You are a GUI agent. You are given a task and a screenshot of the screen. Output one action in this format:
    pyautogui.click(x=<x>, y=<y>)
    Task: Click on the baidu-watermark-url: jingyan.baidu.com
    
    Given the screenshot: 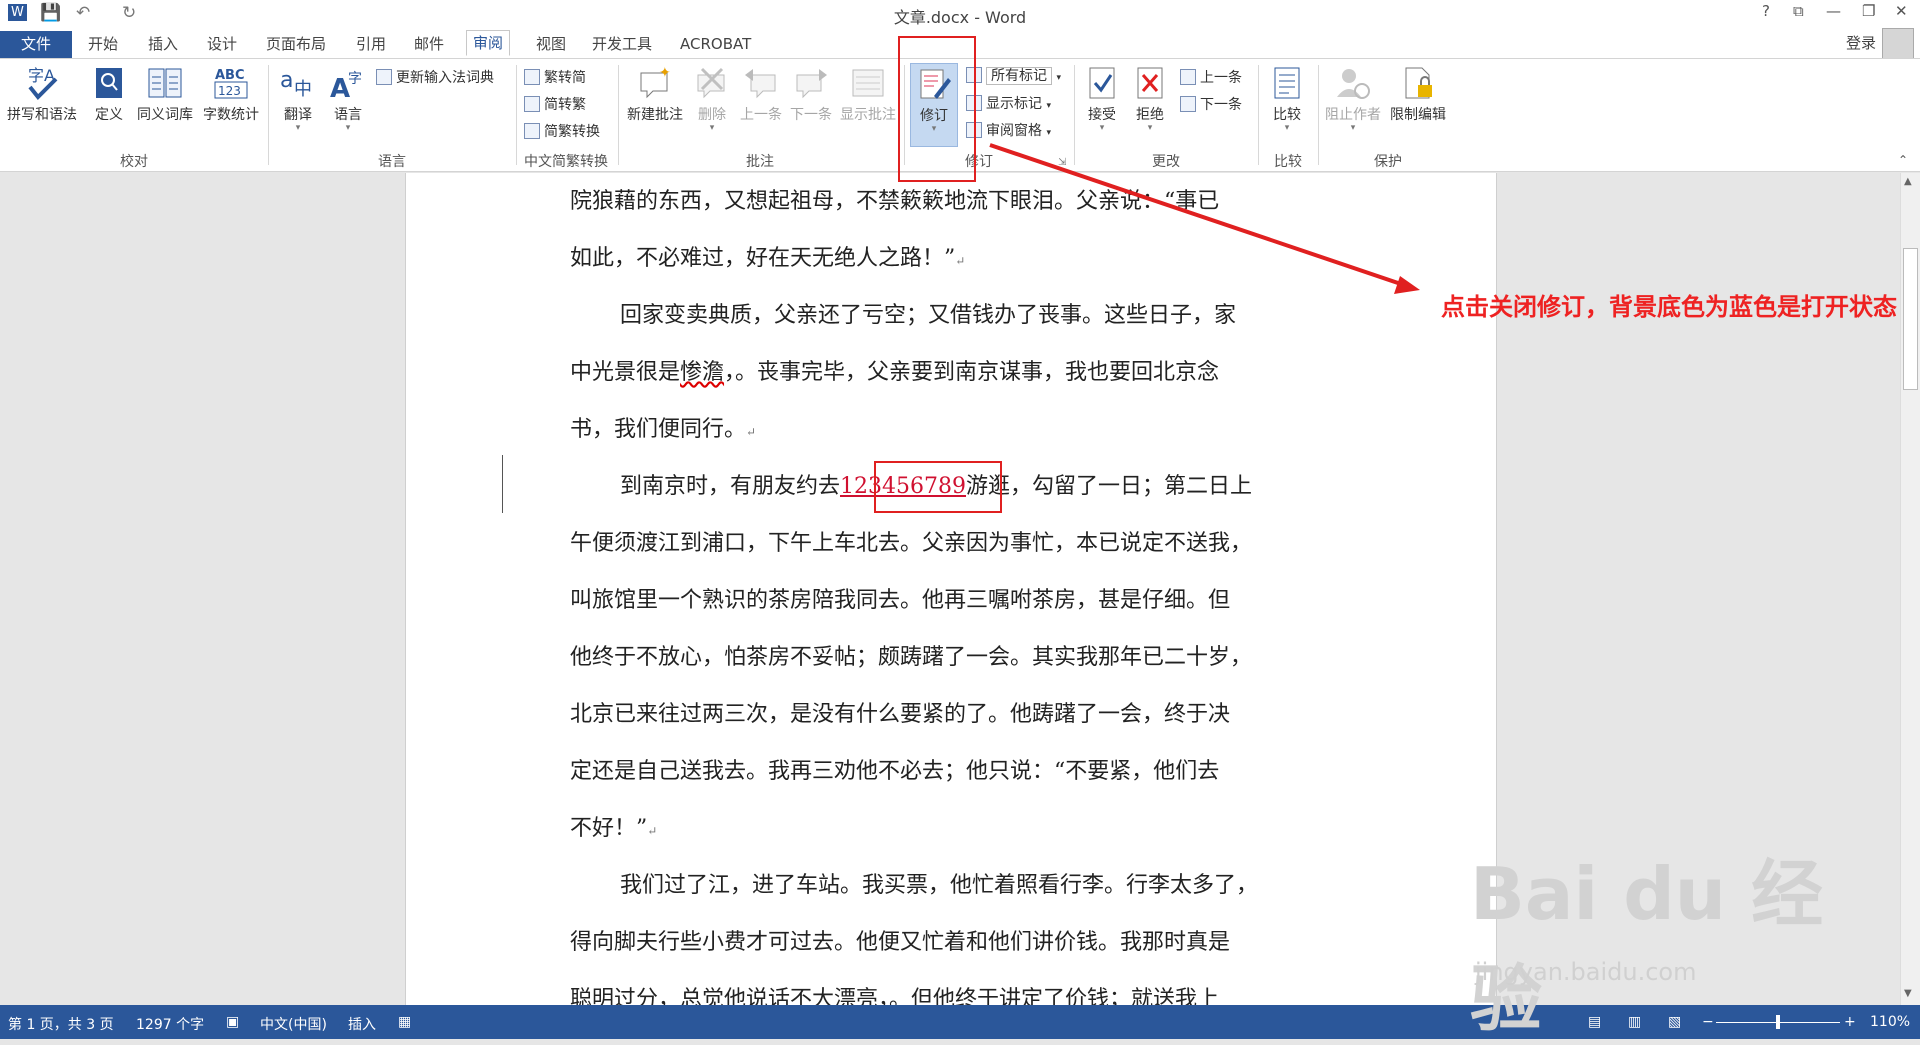 What is the action you would take?
    pyautogui.click(x=1586, y=972)
    